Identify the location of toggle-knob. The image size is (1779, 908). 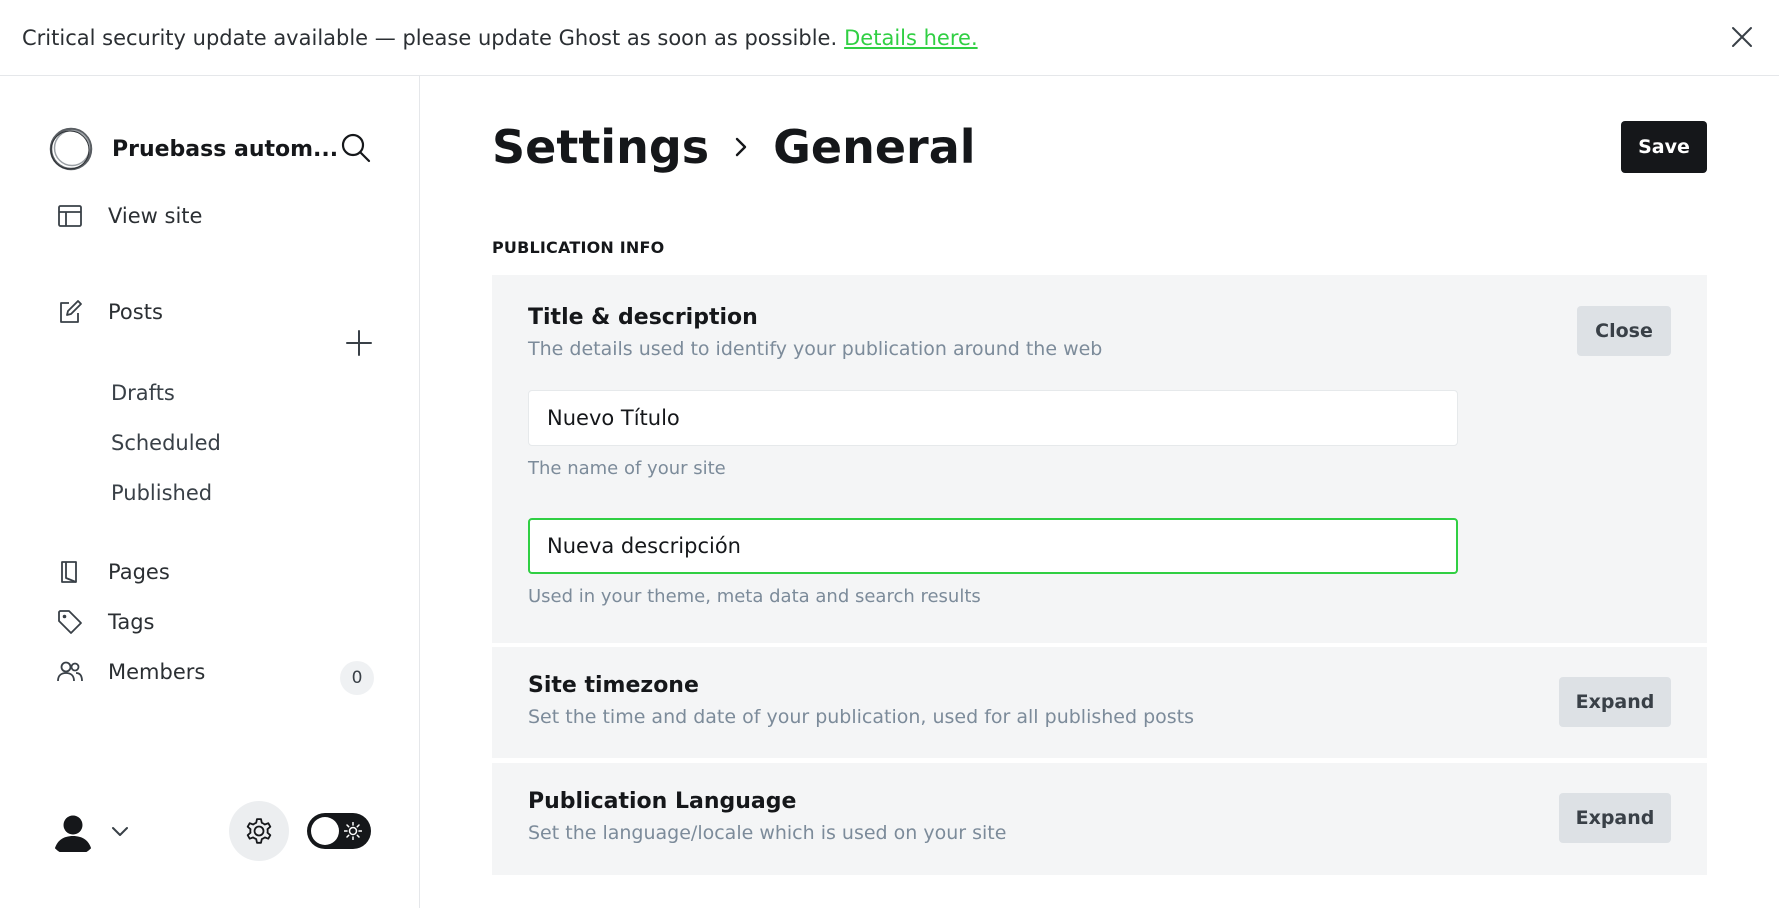
(325, 831).